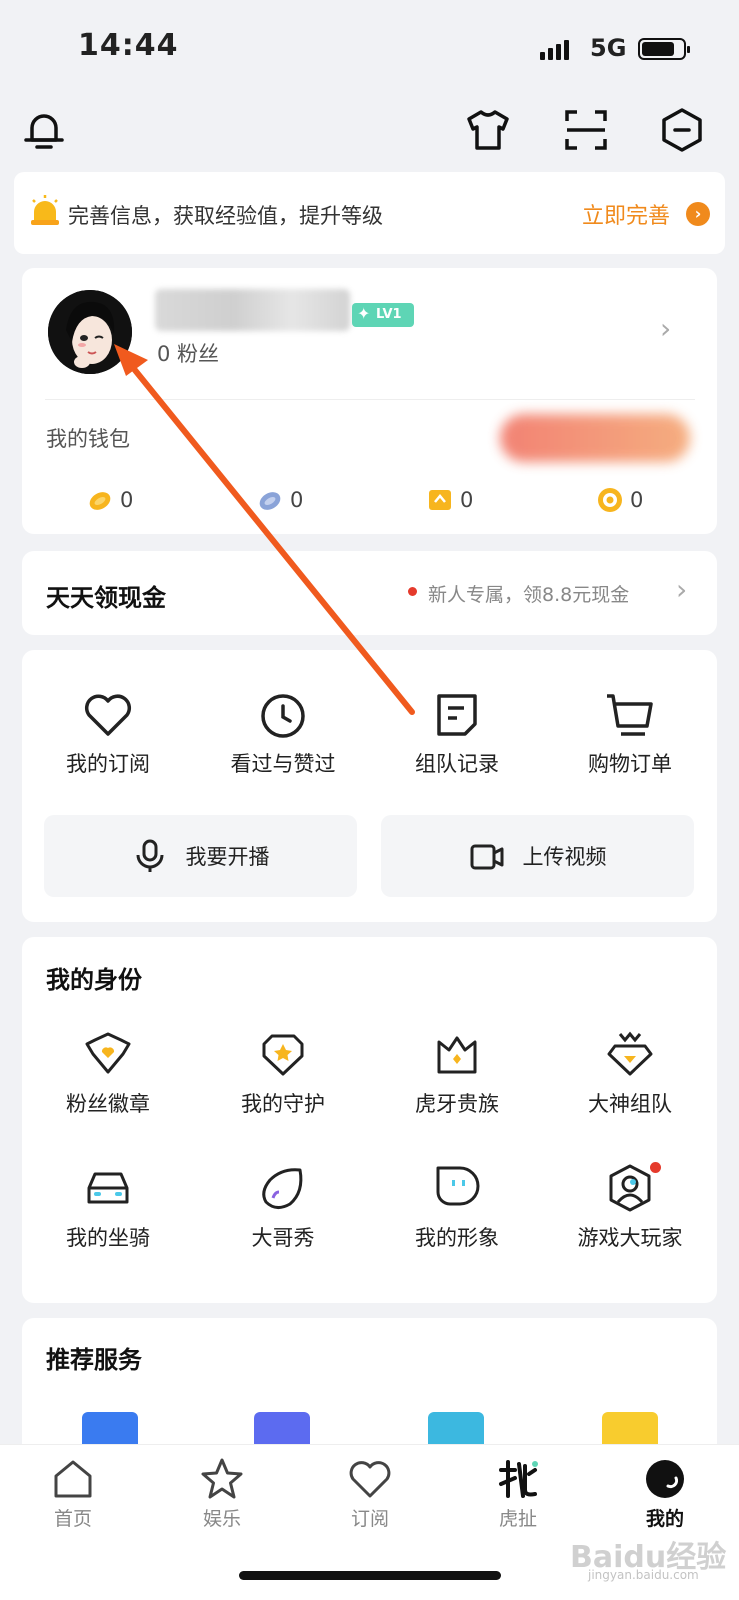 The image size is (739, 1600). I want to click on battery-icon, so click(664, 49).